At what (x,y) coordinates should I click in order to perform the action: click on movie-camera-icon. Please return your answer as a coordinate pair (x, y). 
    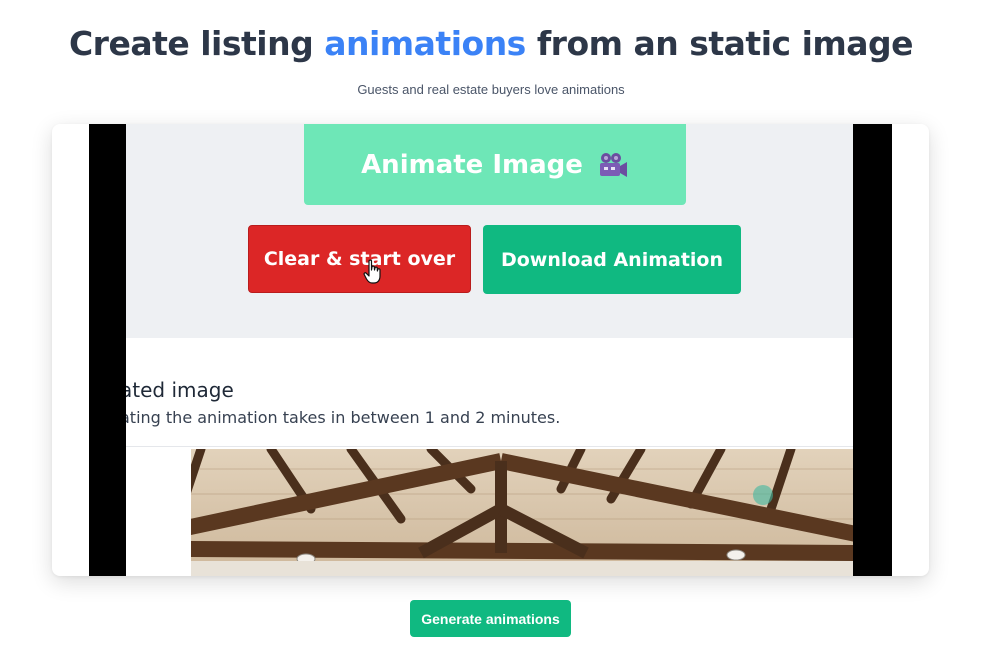
    Looking at the image, I should click on (613, 165).